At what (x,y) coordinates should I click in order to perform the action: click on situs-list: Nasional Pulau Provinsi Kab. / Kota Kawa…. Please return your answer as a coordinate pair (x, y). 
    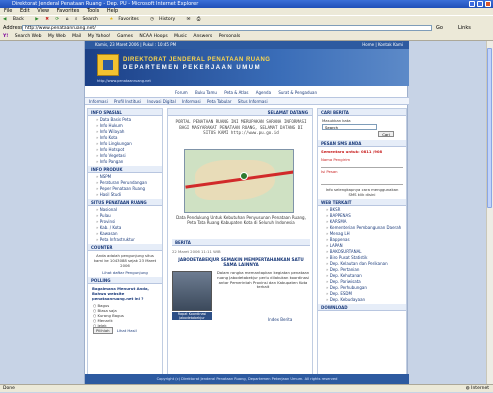
    Looking at the image, I should click on (125, 225).